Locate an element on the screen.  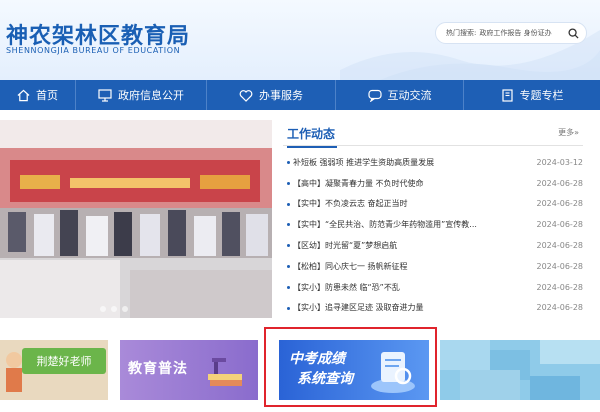
book-icon is located at coordinates (507, 95).